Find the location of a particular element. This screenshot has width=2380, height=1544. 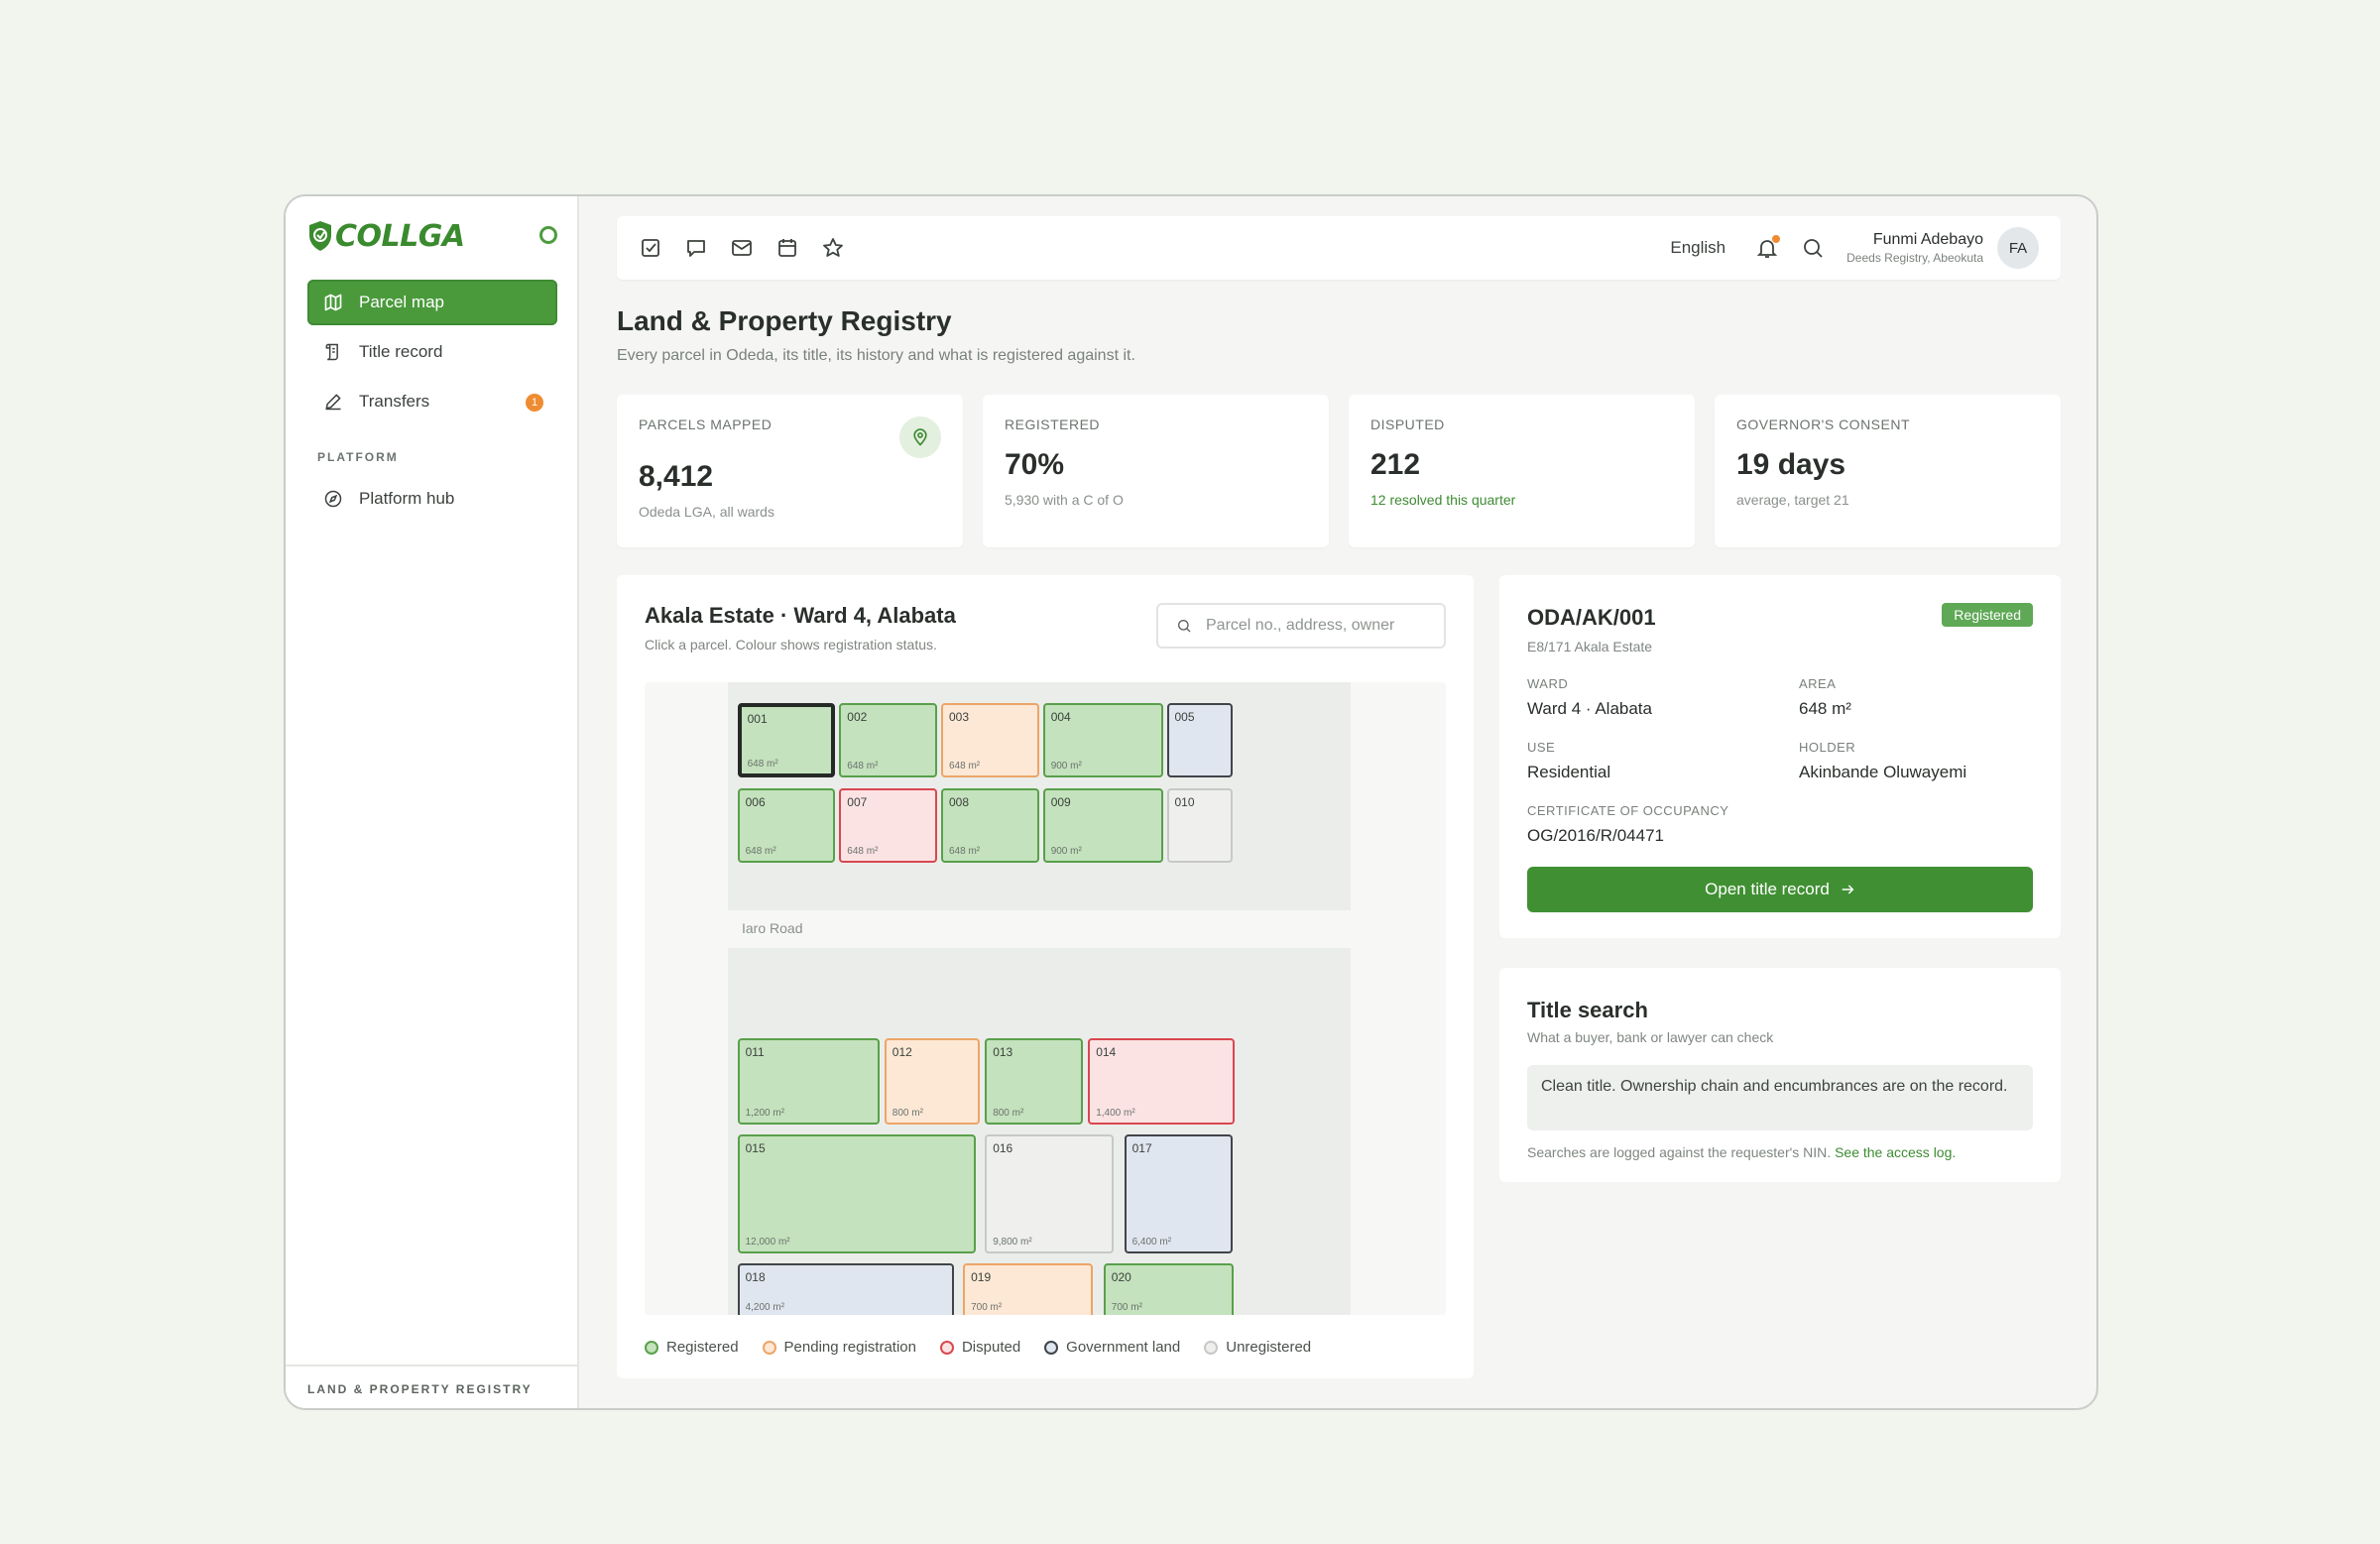

location-pin-badge is located at coordinates (920, 437).